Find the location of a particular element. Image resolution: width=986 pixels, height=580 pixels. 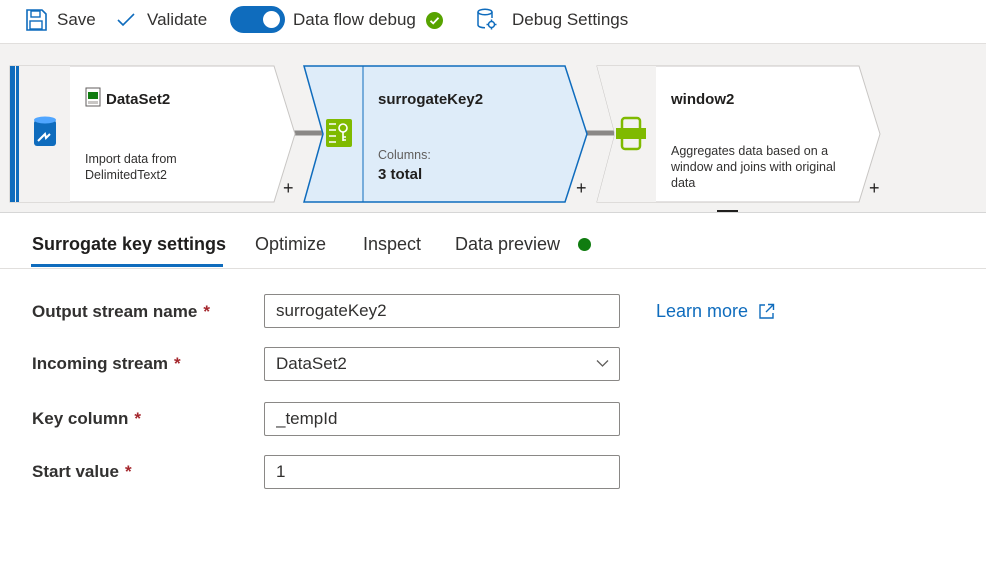

start-value-input is located at coordinates (442, 472).